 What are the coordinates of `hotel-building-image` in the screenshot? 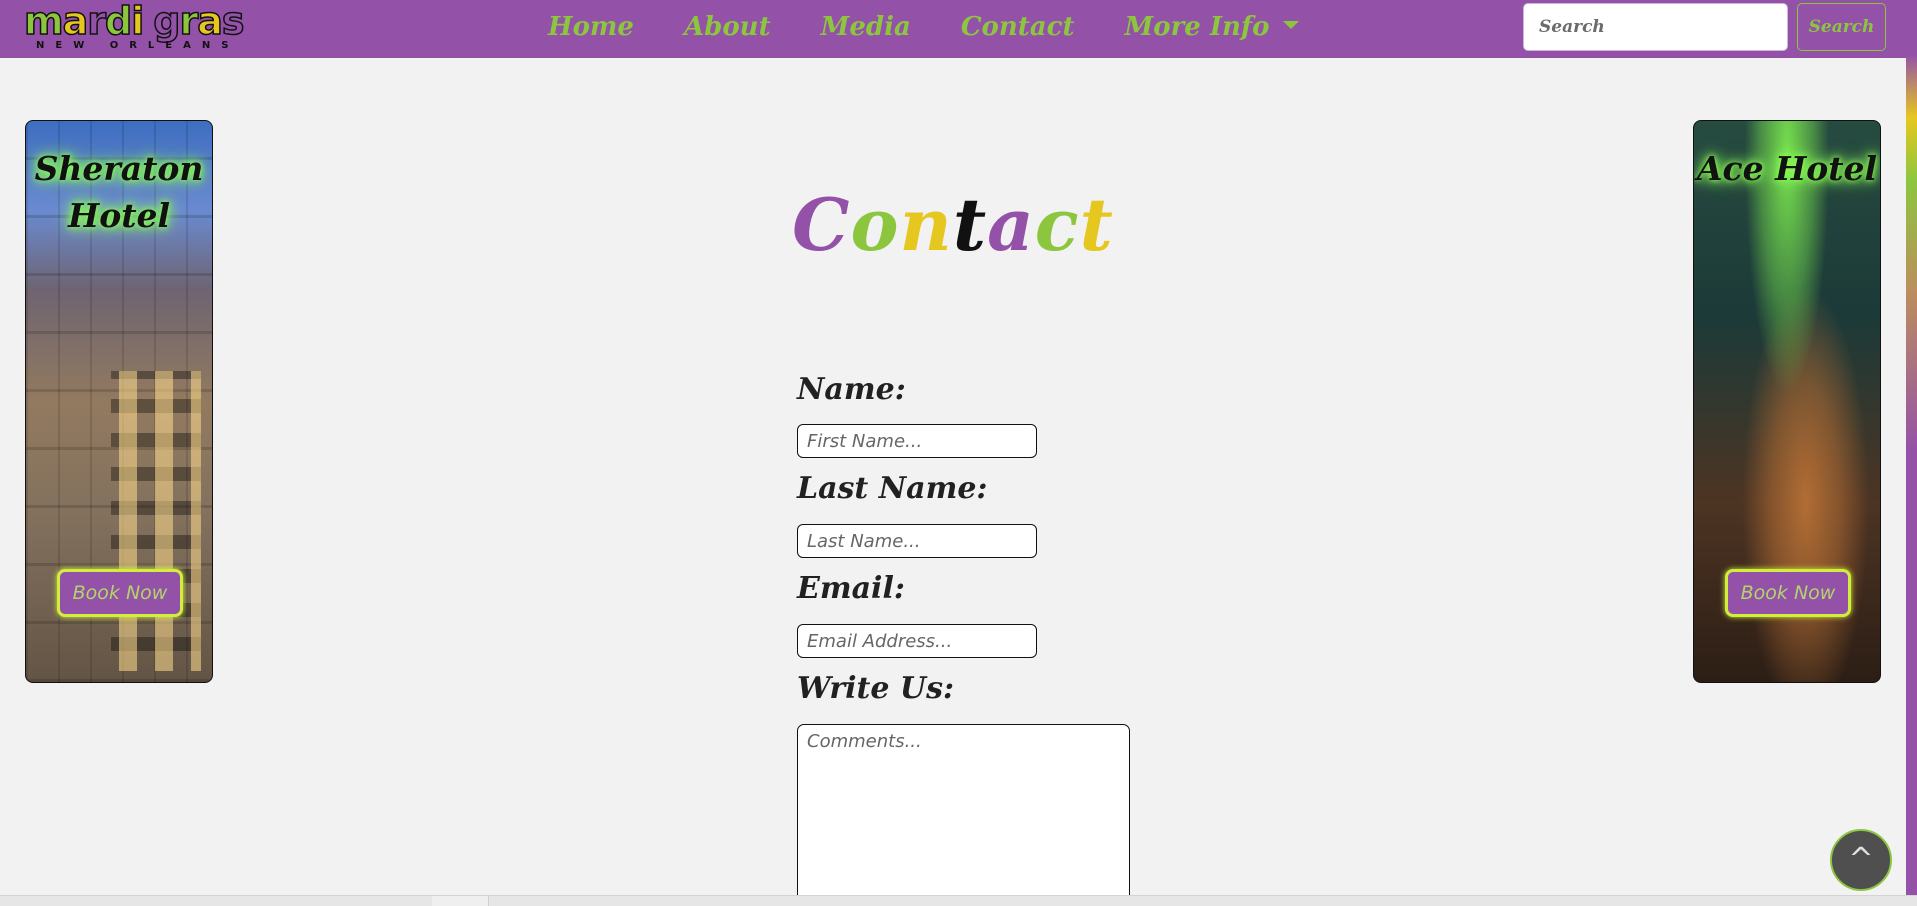 It's located at (156, 521).